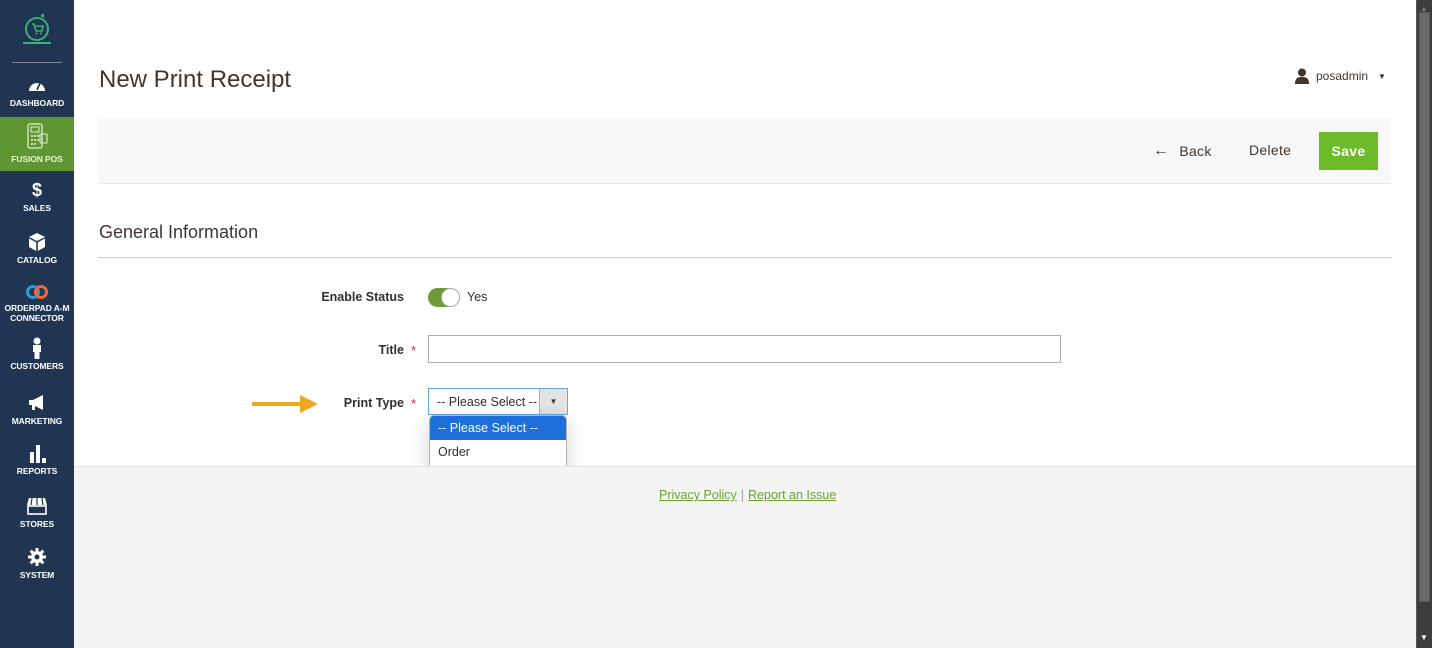 This screenshot has height=648, width=1432. What do you see at coordinates (179, 232) in the screenshot?
I see `section-title: General Information` at bounding box center [179, 232].